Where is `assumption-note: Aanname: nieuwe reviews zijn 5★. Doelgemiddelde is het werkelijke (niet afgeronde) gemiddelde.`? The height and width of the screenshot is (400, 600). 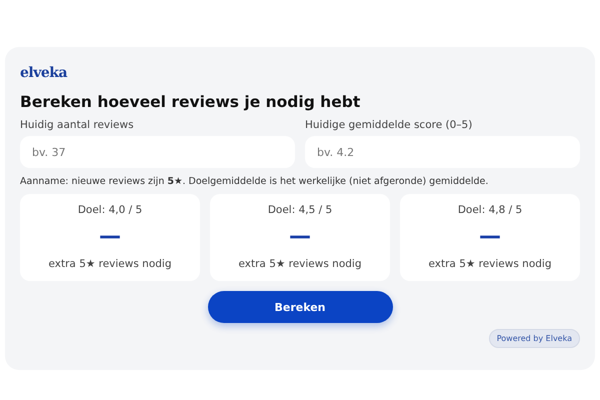
assumption-note: Aanname: nieuwe reviews zijn 5★. Doelgemiddelde is het werkelijke (niet afgeronde) gemiddelde. is located at coordinates (254, 181).